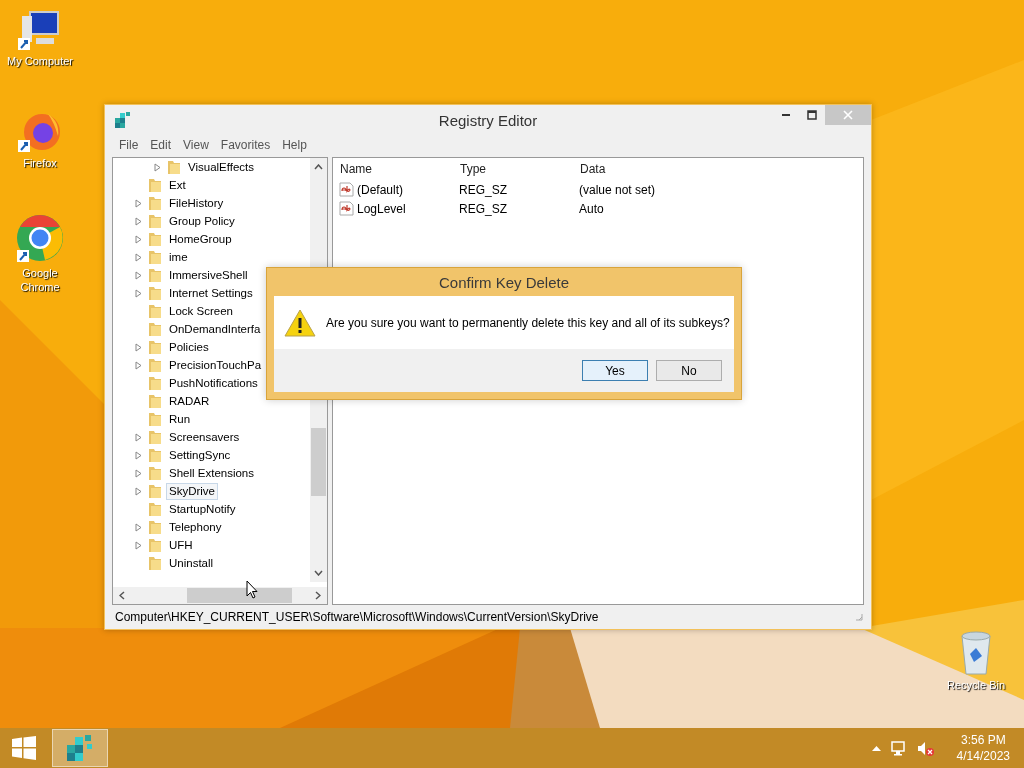 Image resolution: width=1024 pixels, height=768 pixels. I want to click on caret-up-icon, so click(876, 748).